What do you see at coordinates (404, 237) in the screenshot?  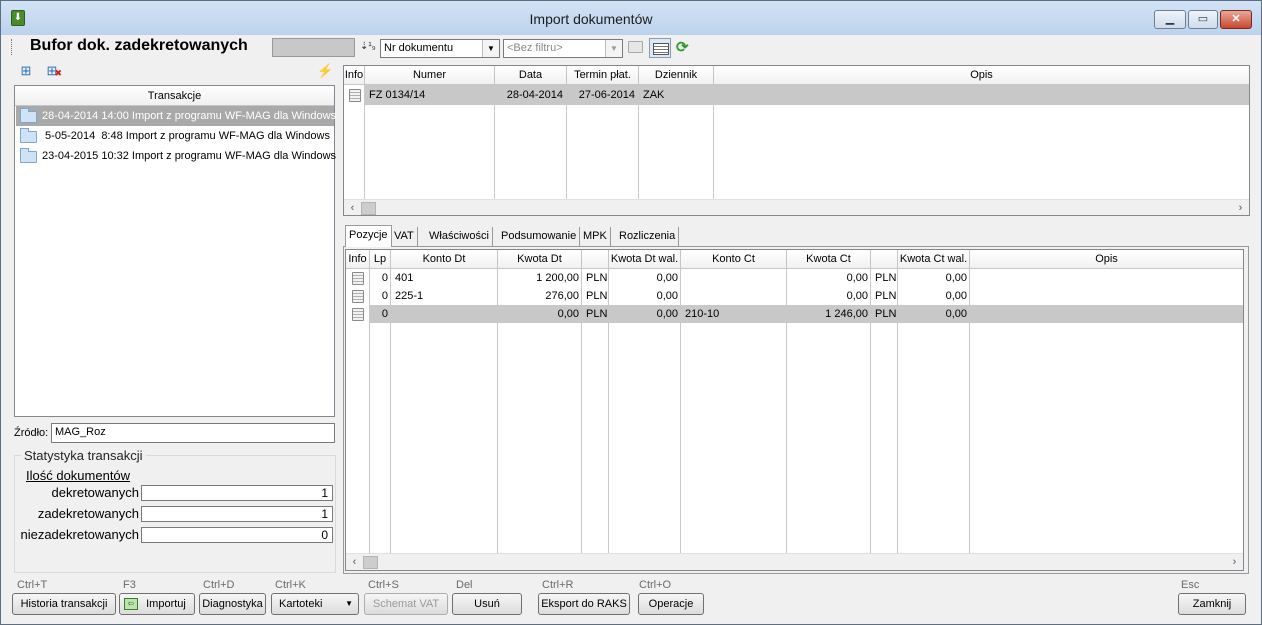 I see `tab-vat: VAT` at bounding box center [404, 237].